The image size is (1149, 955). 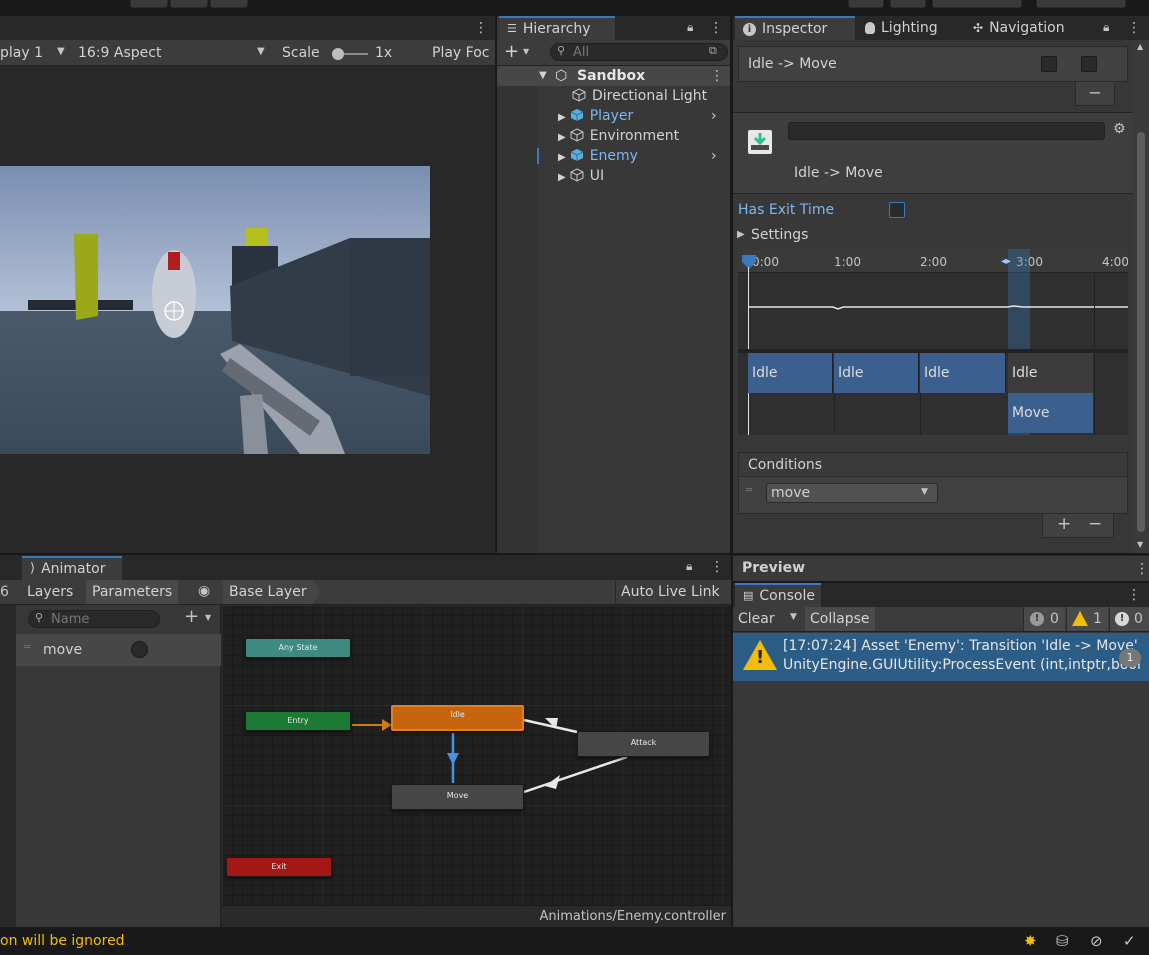 What do you see at coordinates (639, 96) in the screenshot?
I see `hierarchy-item-directional-light: Directional Light` at bounding box center [639, 96].